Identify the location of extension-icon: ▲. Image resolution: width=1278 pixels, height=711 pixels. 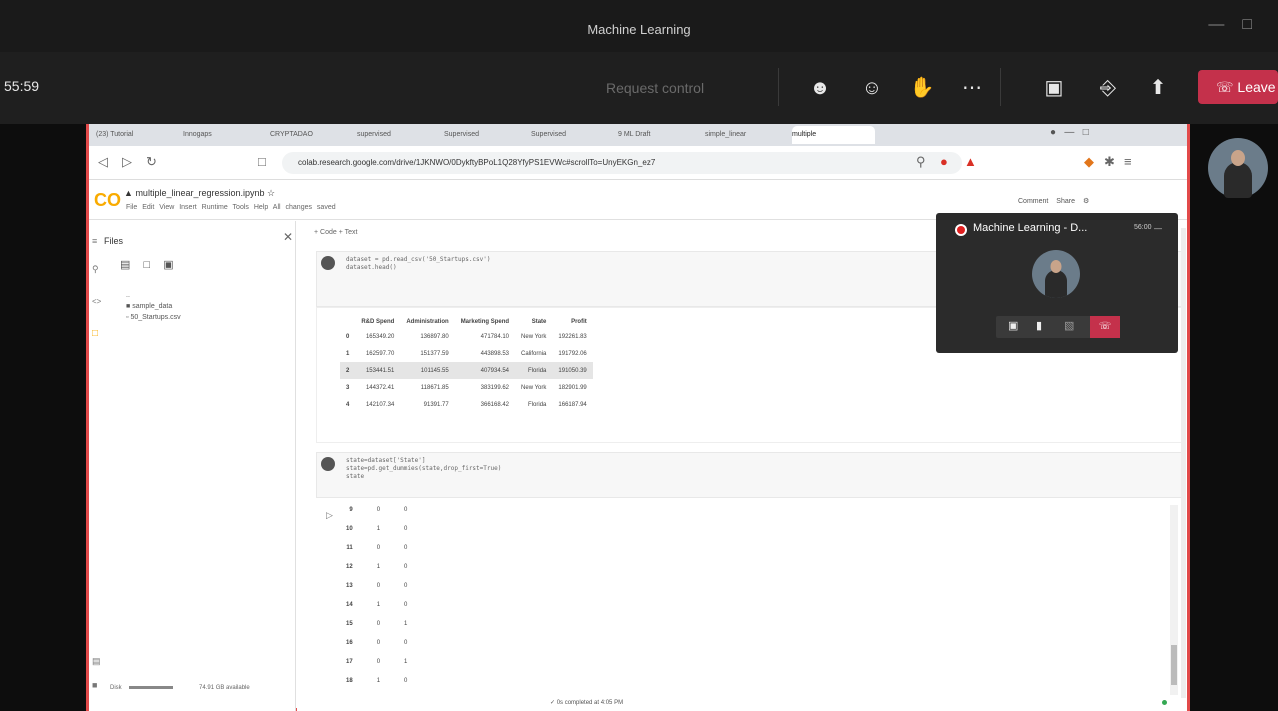
(970, 161).